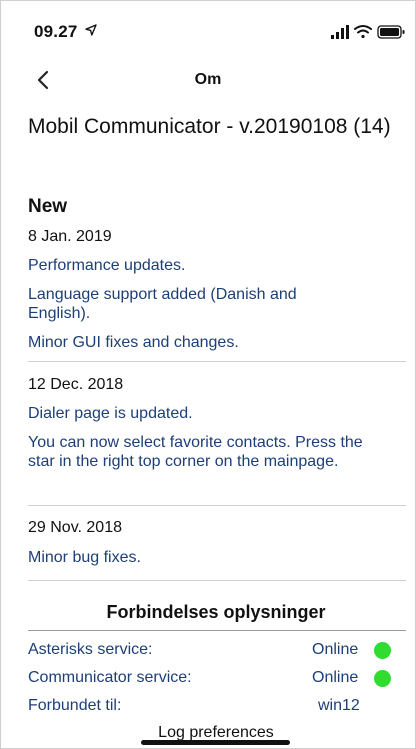 The height and width of the screenshot is (749, 416). I want to click on changelog-date: 12 Dec. 2018, so click(76, 384).